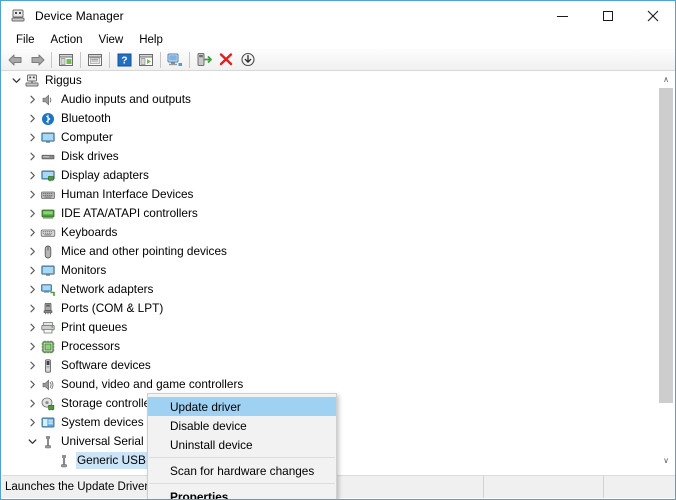 The width and height of the screenshot is (676, 500). I want to click on bluetooth-icon, so click(48, 119).